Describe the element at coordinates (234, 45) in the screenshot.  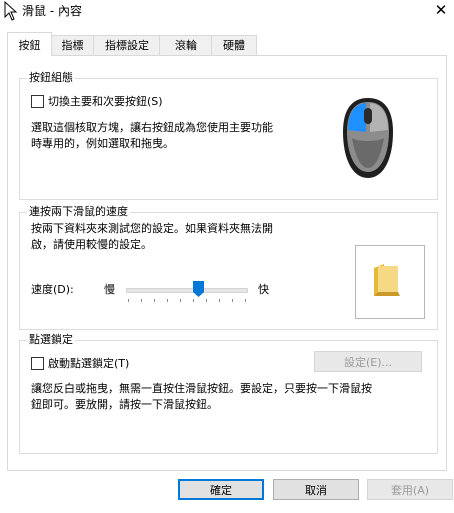
I see `tab-hardware: 硬體` at that location.